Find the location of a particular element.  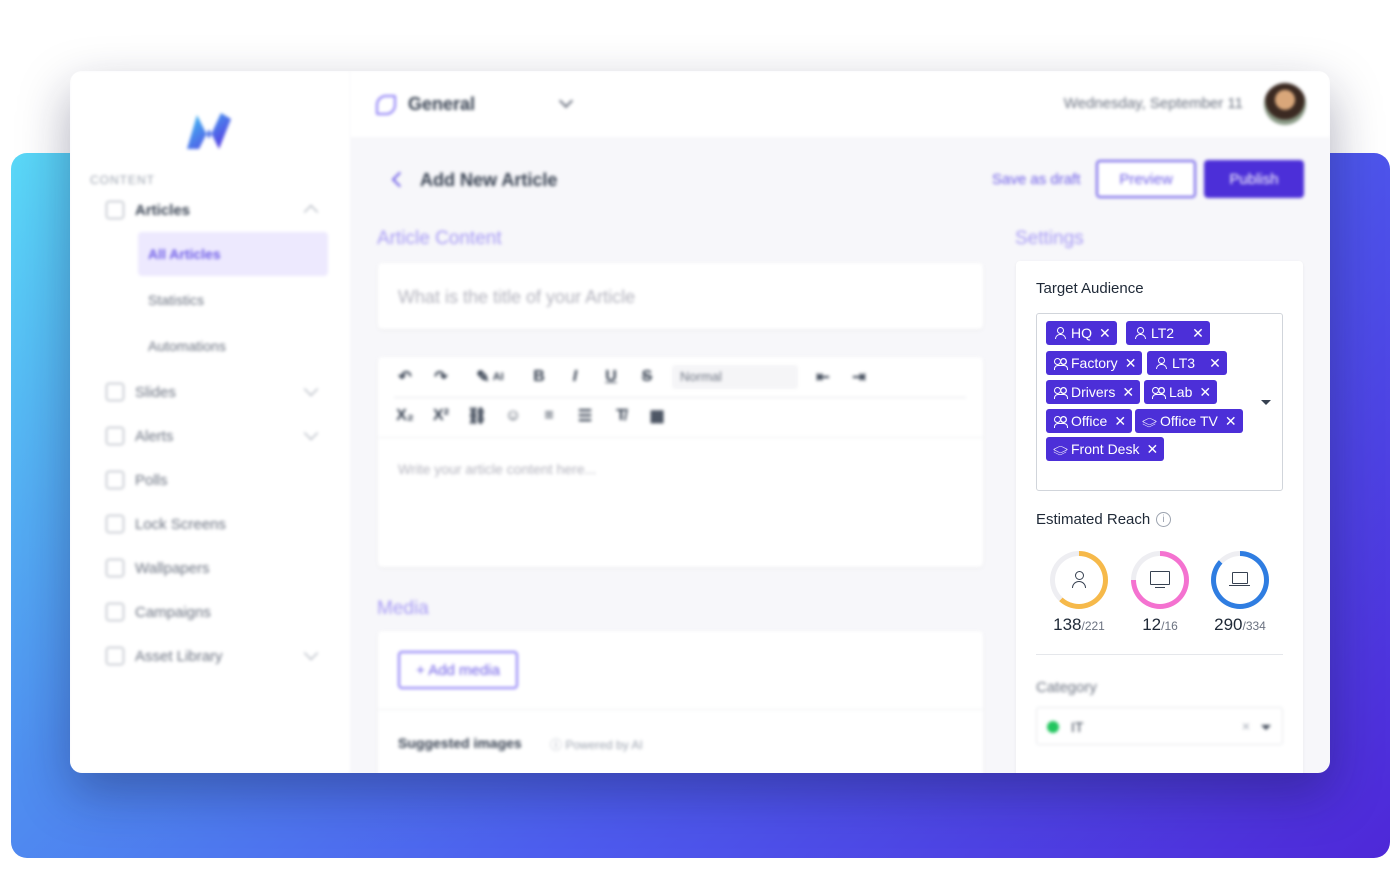

group-icon is located at coordinates (1061, 421).